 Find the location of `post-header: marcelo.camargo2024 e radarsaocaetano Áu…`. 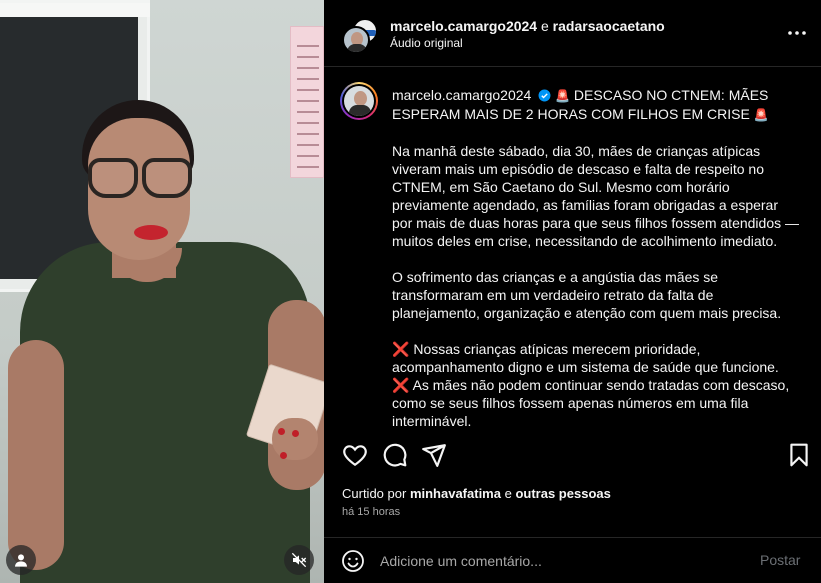

post-header: marcelo.camargo2024 e radarsaocaetano Áu… is located at coordinates (572, 33).